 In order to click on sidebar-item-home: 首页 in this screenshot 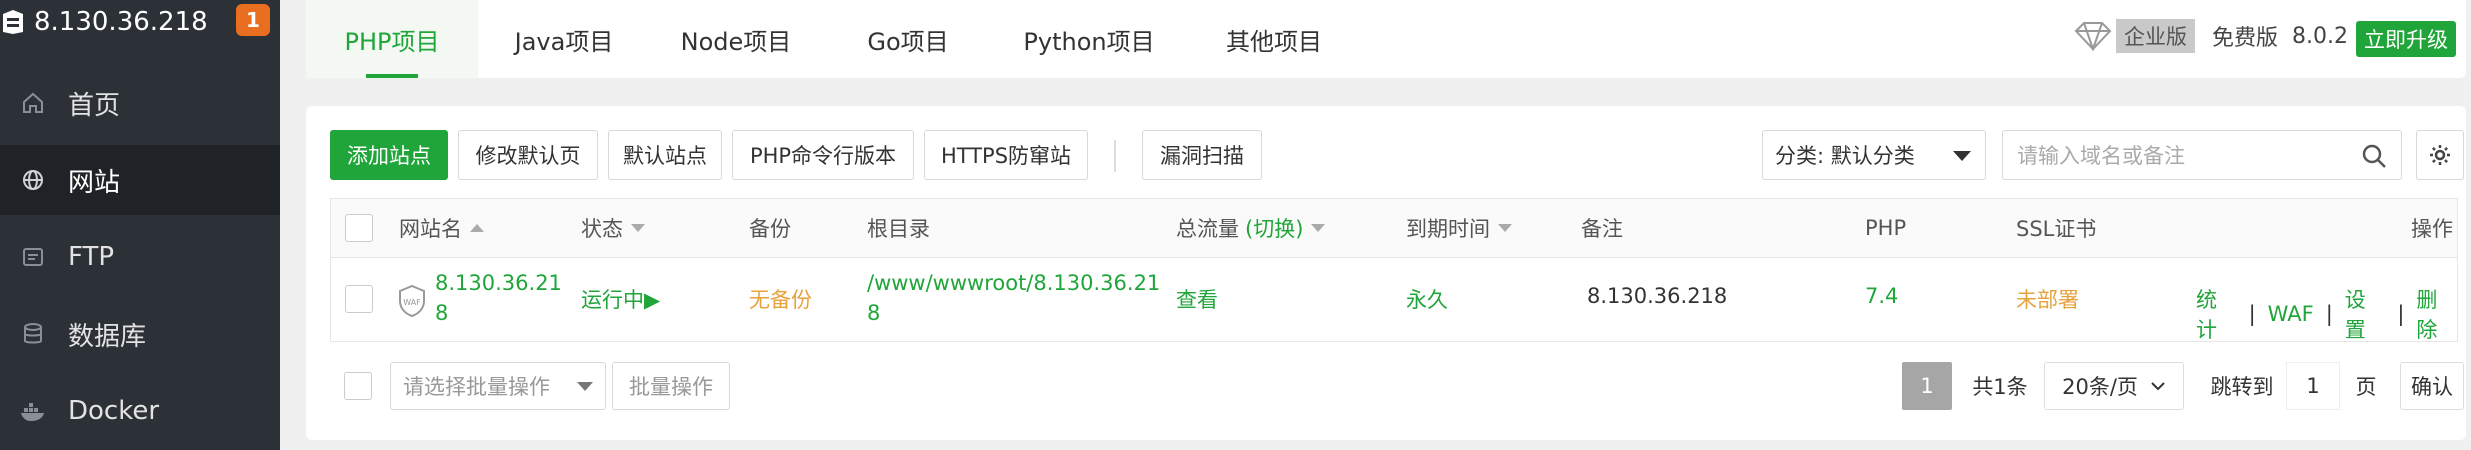, I will do `click(140, 103)`.